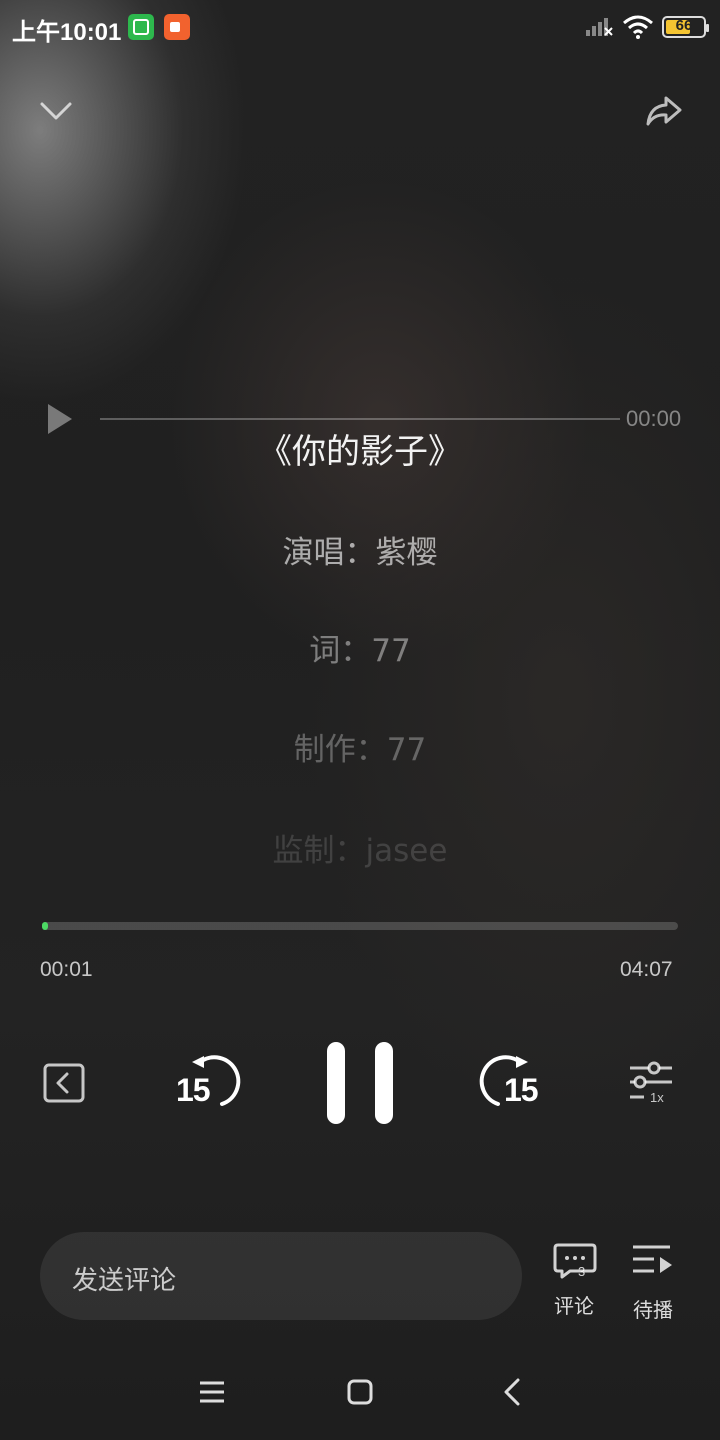 The image size is (720, 1440). Describe the element at coordinates (638, 27) in the screenshot. I see `wifi-icon` at that location.